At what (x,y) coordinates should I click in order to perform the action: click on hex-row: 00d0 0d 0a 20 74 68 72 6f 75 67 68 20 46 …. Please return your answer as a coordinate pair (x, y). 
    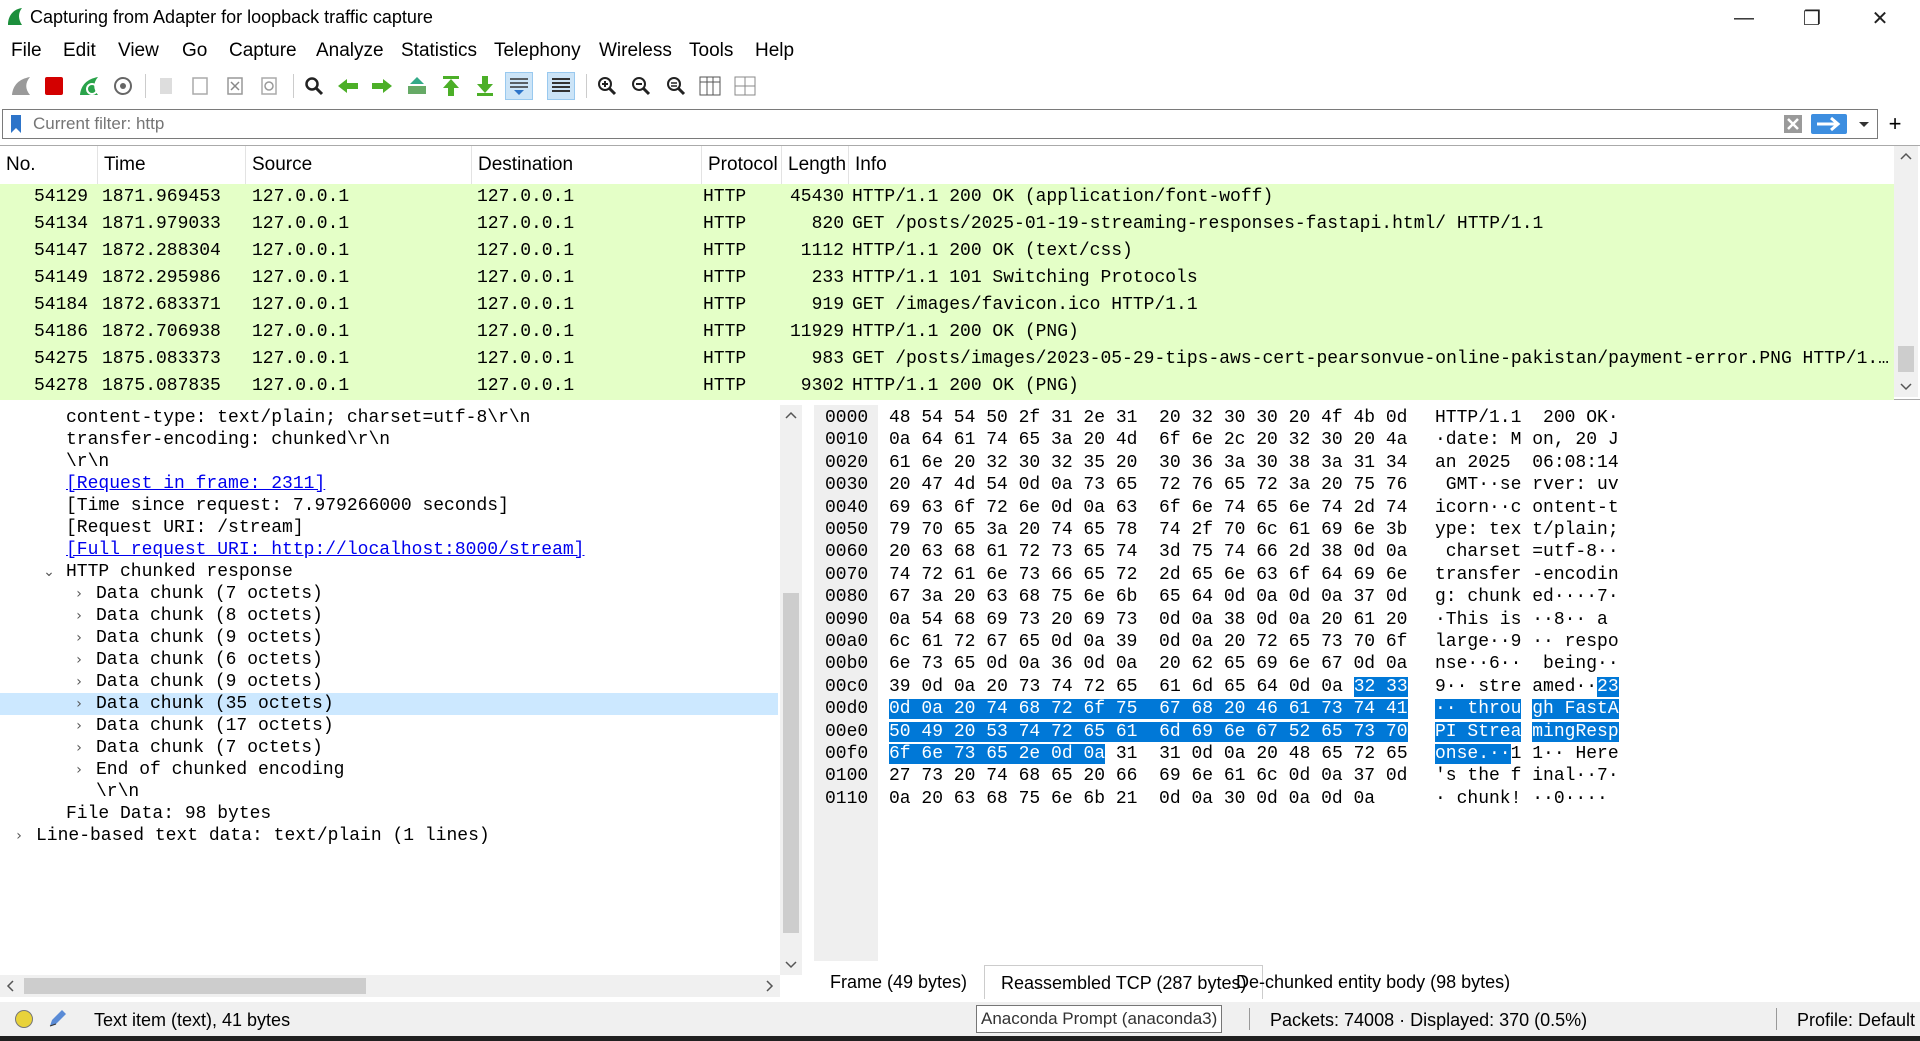
    Looking at the image, I should click on (1364, 709).